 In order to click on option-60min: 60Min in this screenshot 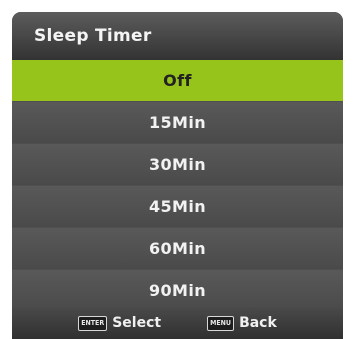, I will do `click(177, 248)`.